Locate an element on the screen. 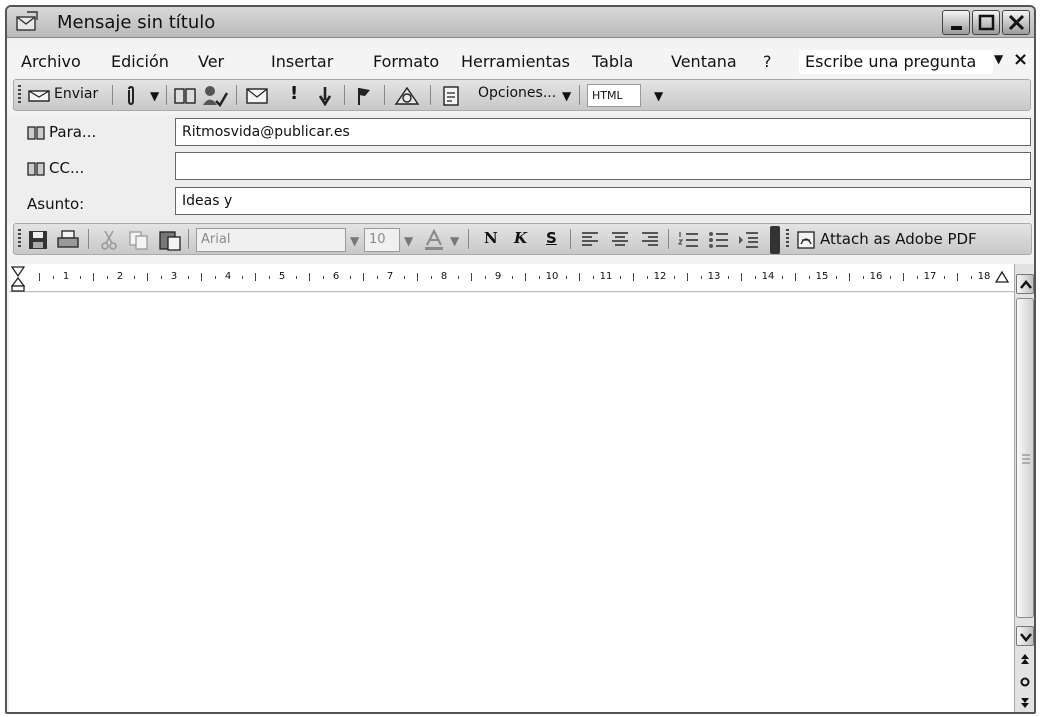  font-name-dropdown-icon: ▼ is located at coordinates (354, 241).